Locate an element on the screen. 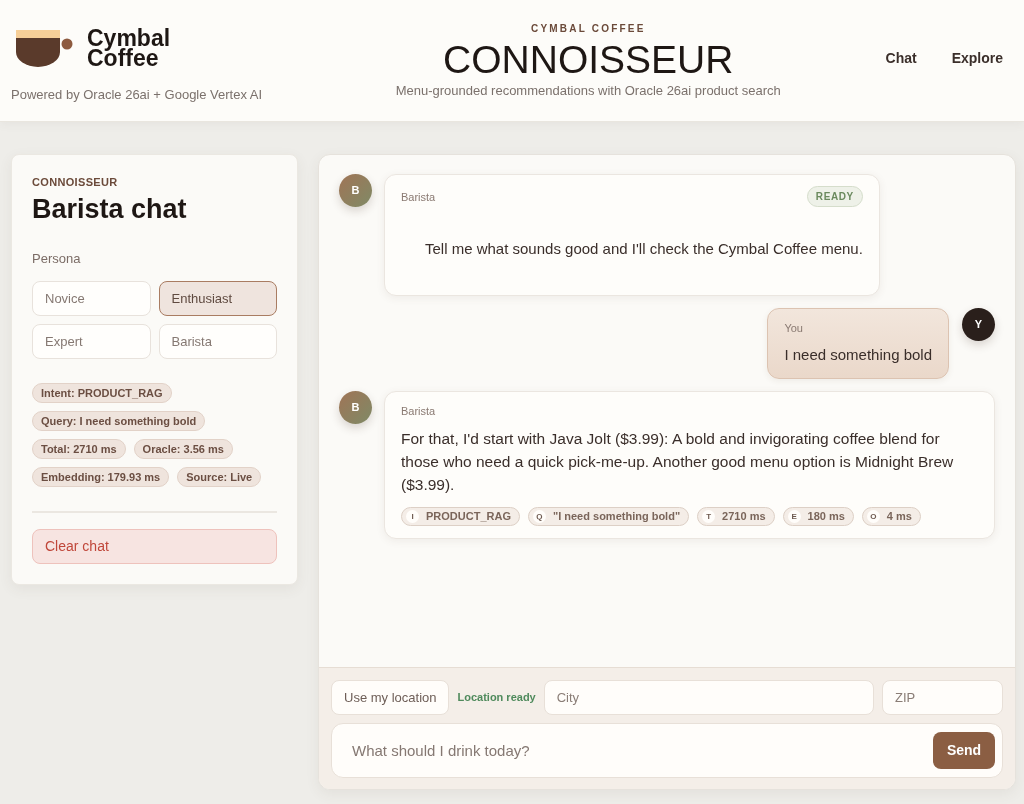  persona-option: Barista is located at coordinates (217, 341).